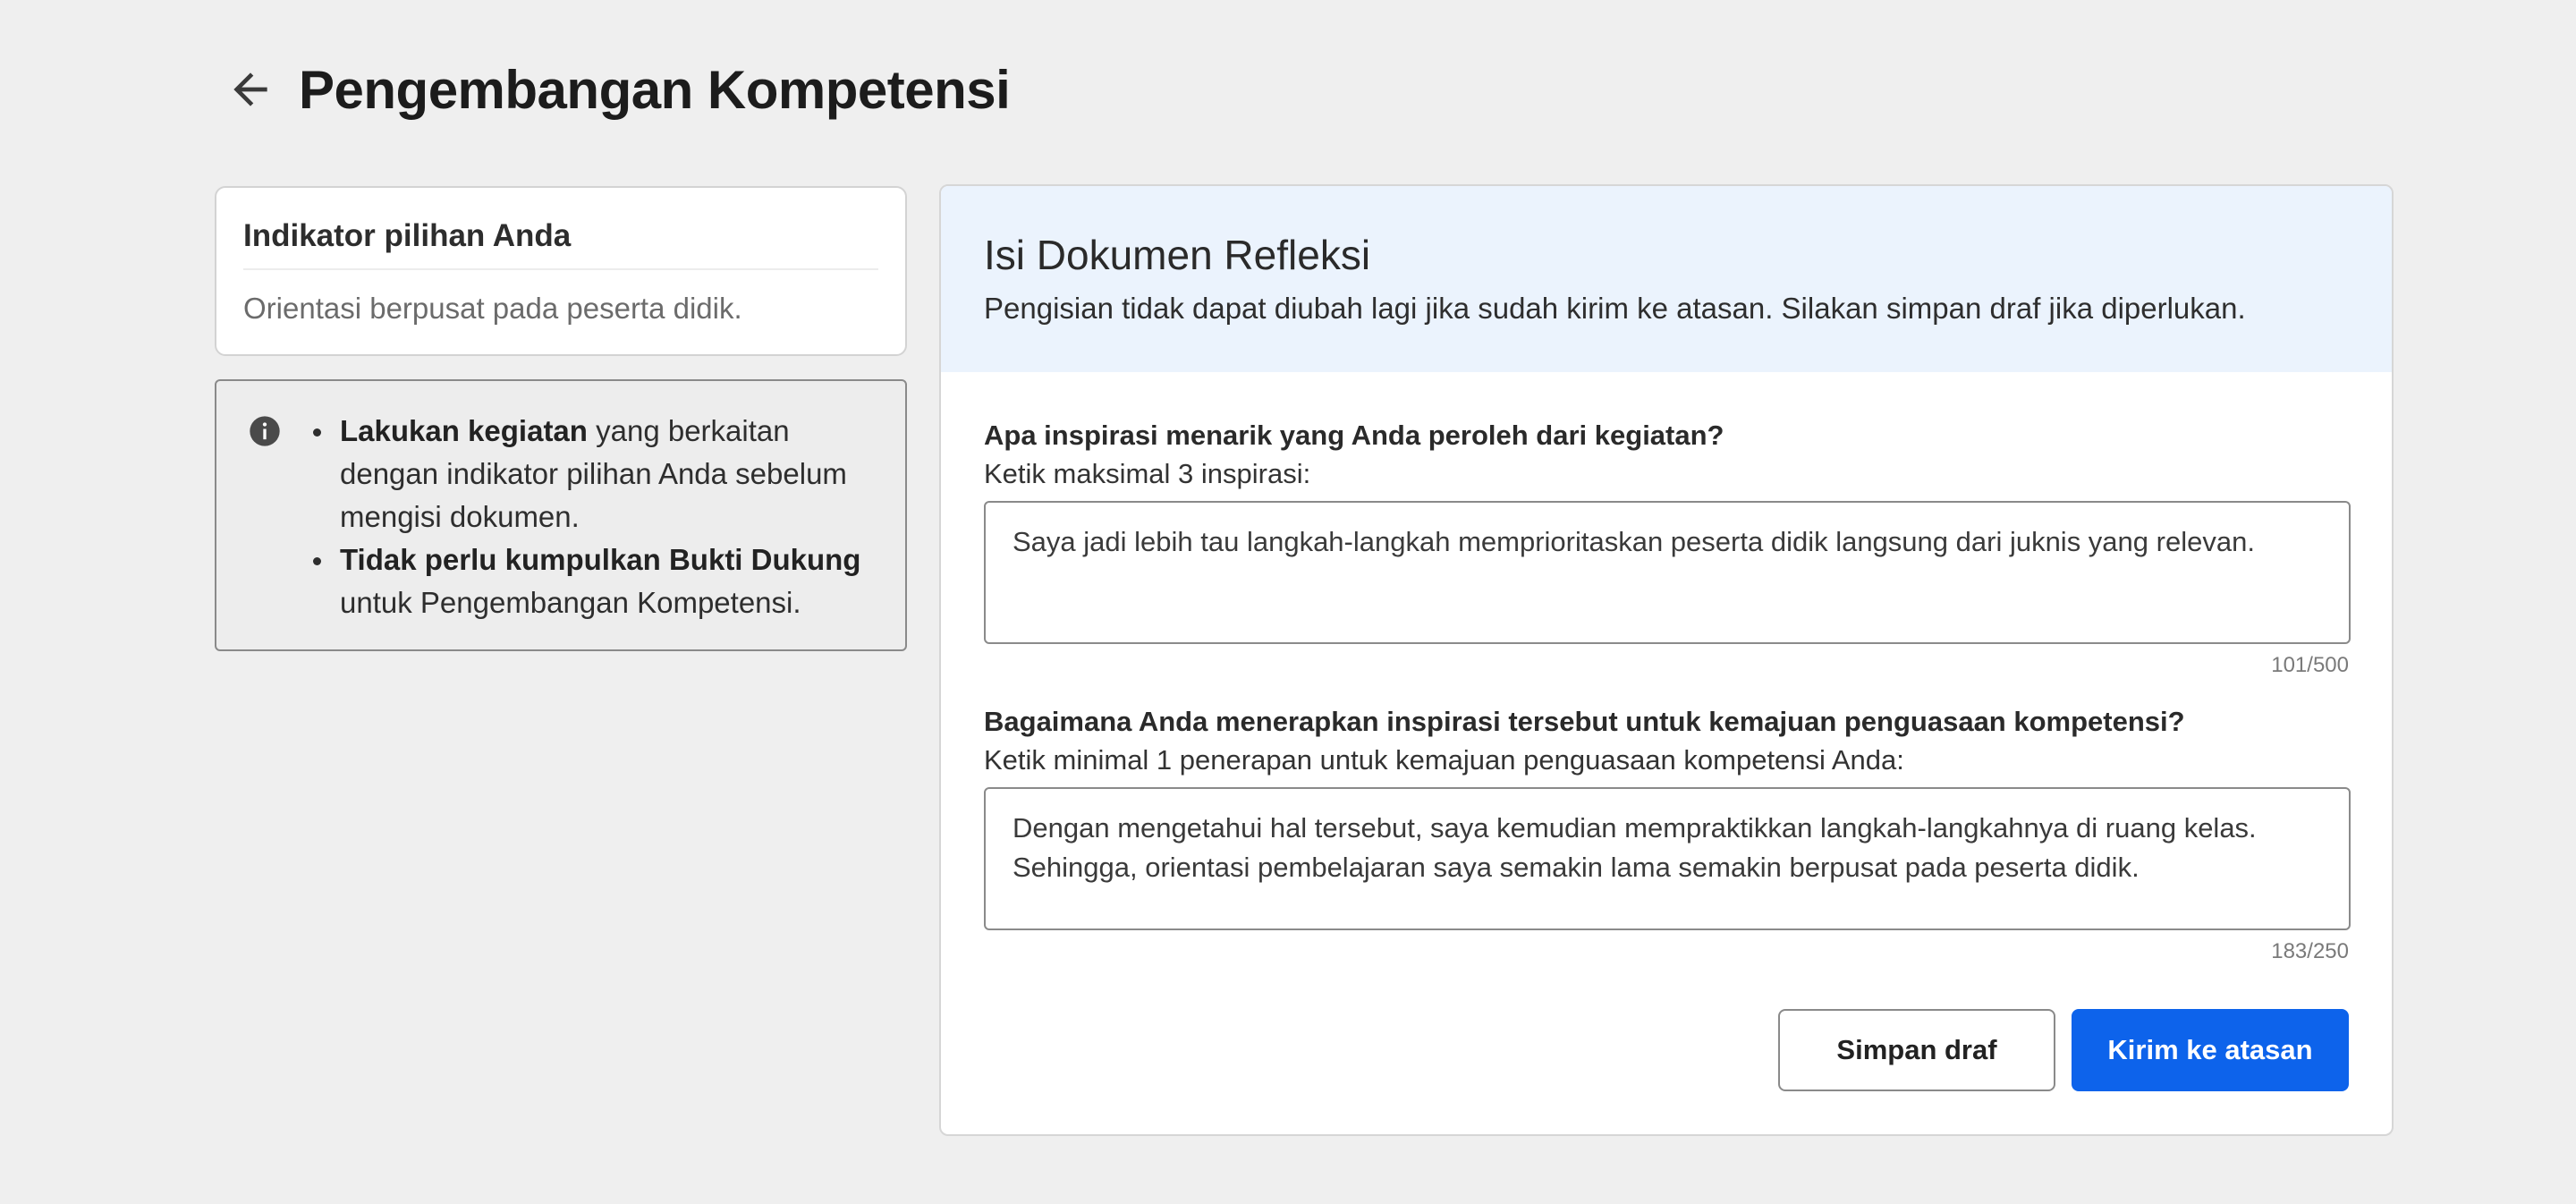 The height and width of the screenshot is (1204, 2576). What do you see at coordinates (655, 89) in the screenshot?
I see `page-title: Pengembangan Kompetensi` at bounding box center [655, 89].